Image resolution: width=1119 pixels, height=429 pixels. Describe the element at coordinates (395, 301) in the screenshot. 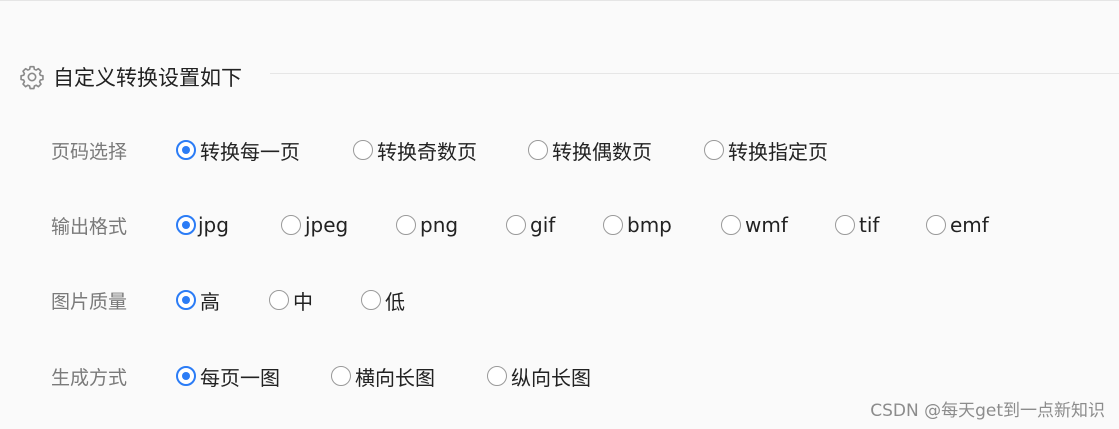

I see `option-label: 低` at that location.